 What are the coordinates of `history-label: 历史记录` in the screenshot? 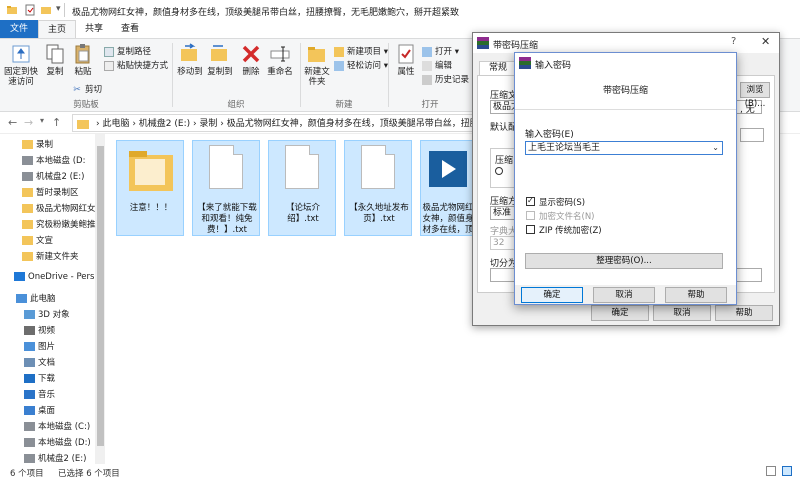 It's located at (452, 80).